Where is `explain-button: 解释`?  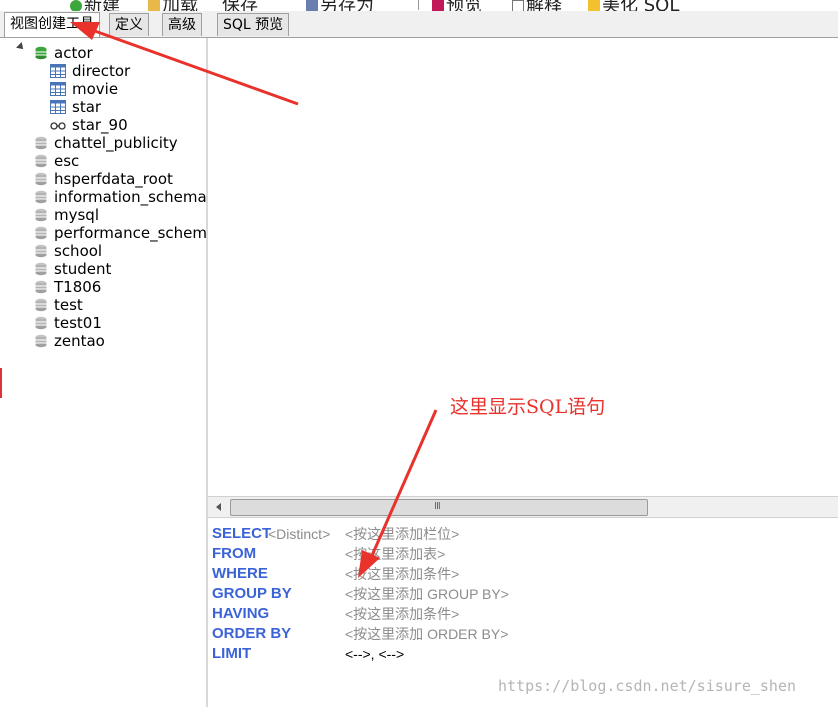
explain-button: 解释 is located at coordinates (537, 5).